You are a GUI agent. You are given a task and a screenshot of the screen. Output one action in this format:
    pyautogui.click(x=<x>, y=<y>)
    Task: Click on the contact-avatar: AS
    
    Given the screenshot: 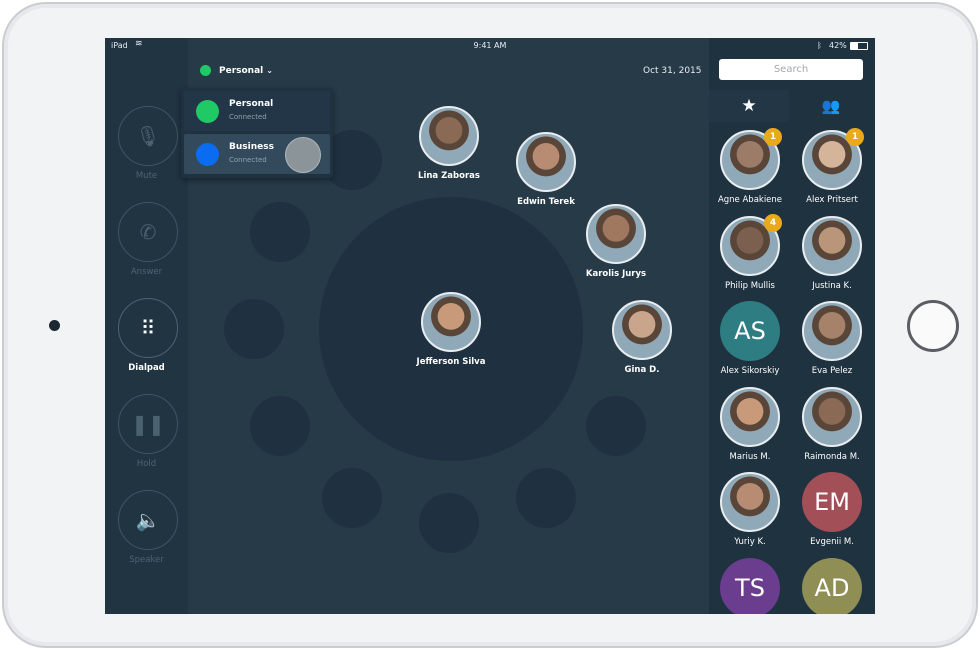 What is the action you would take?
    pyautogui.click(x=750, y=331)
    